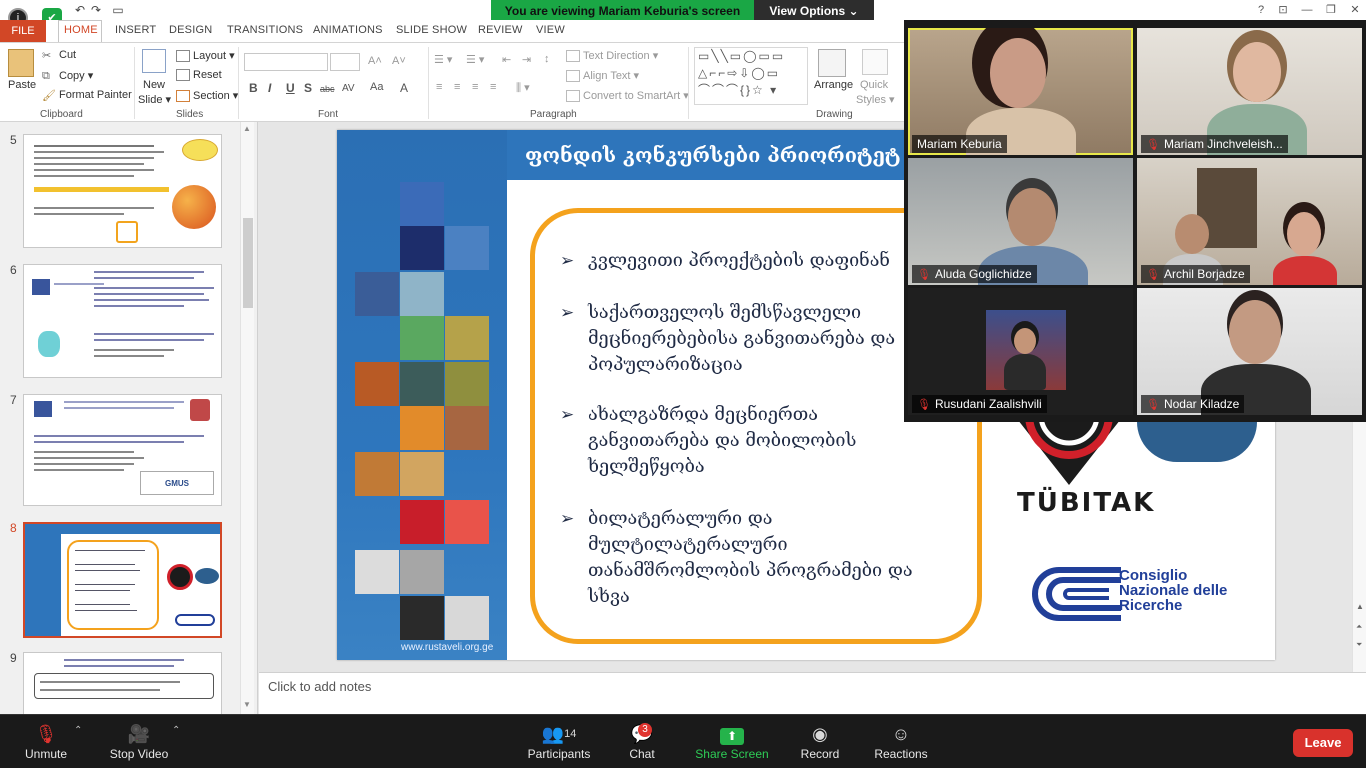 This screenshot has width=1366, height=768. What do you see at coordinates (1020, 351) in the screenshot?
I see `video-tile-rusudani-zaalishvili: 🎙 Rusudani Zaalishvili` at bounding box center [1020, 351].